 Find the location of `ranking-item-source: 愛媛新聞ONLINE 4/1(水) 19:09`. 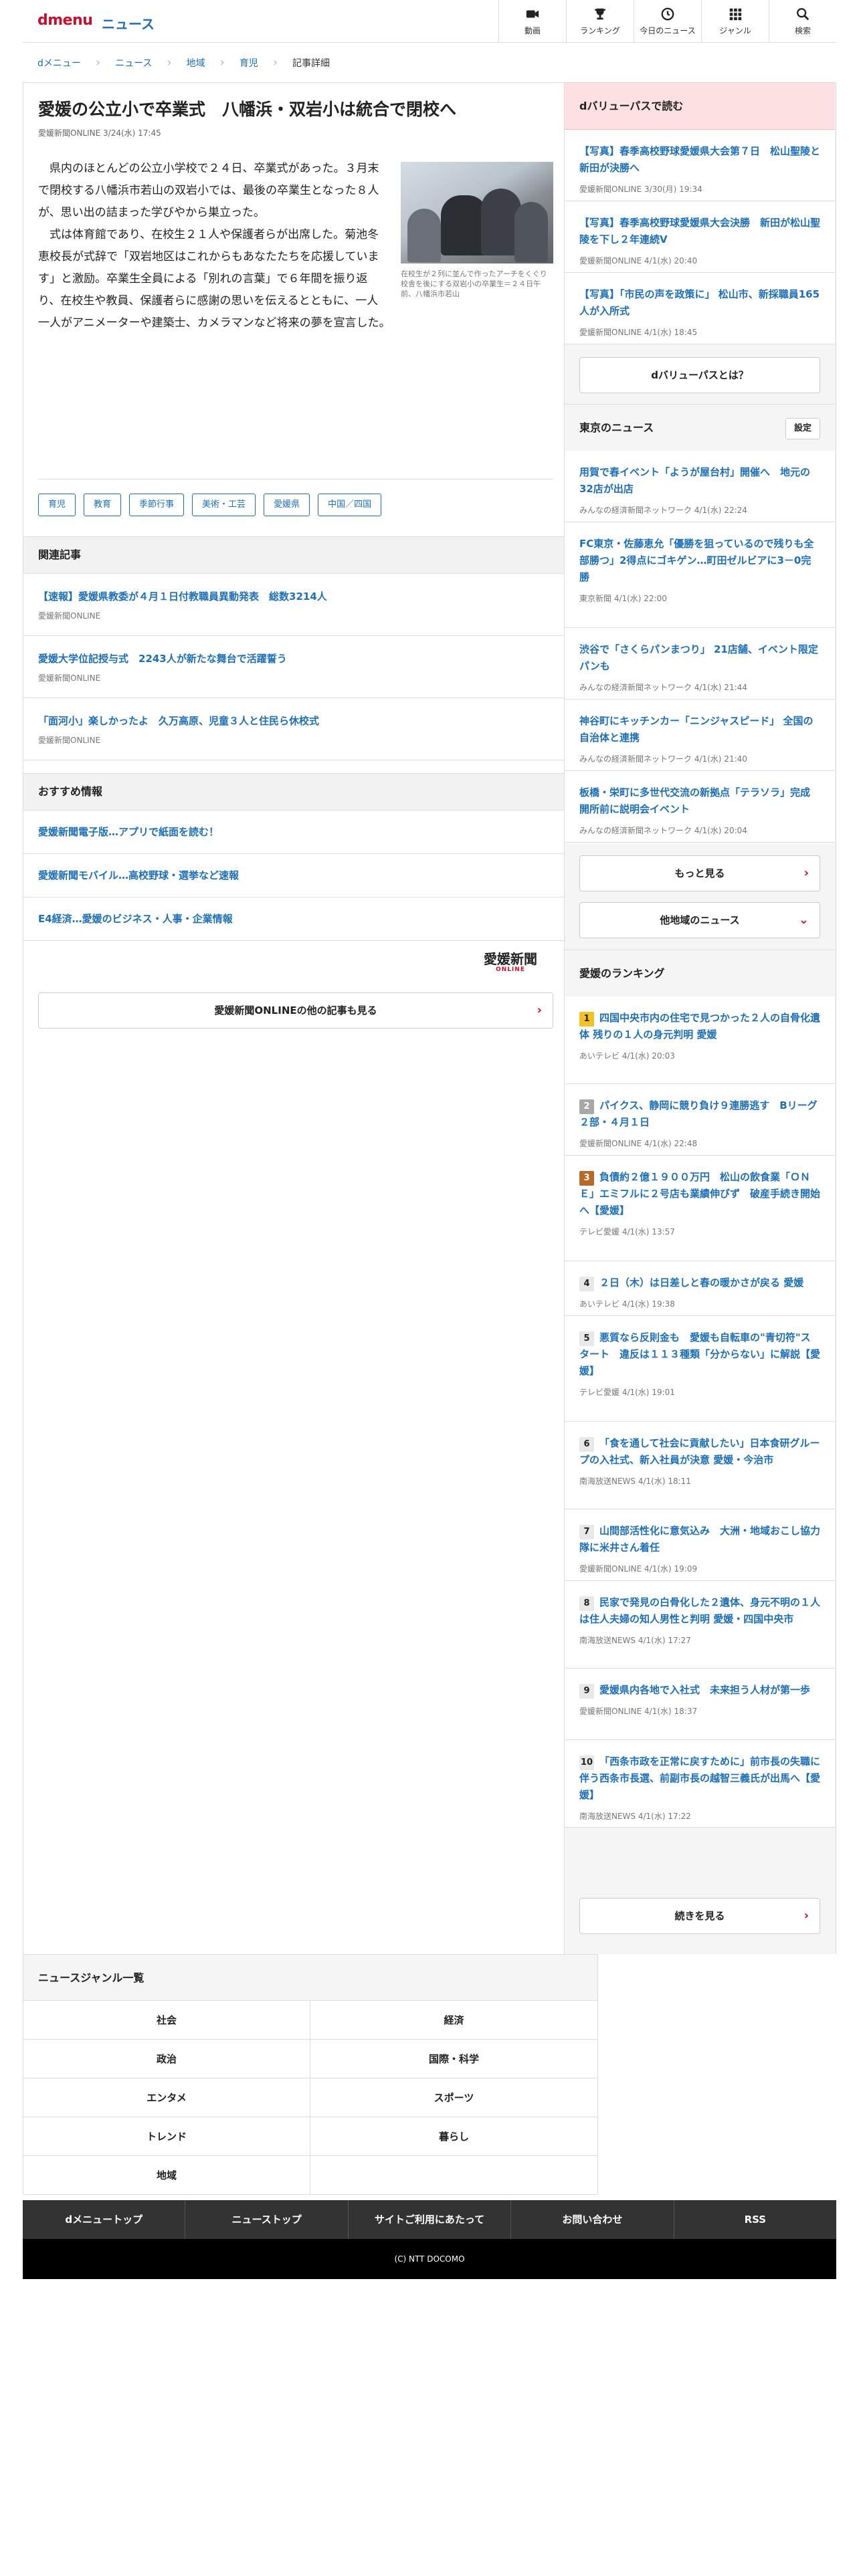

ranking-item-source: 愛媛新聞ONLINE 4/1(水) 19:09 is located at coordinates (638, 1569).